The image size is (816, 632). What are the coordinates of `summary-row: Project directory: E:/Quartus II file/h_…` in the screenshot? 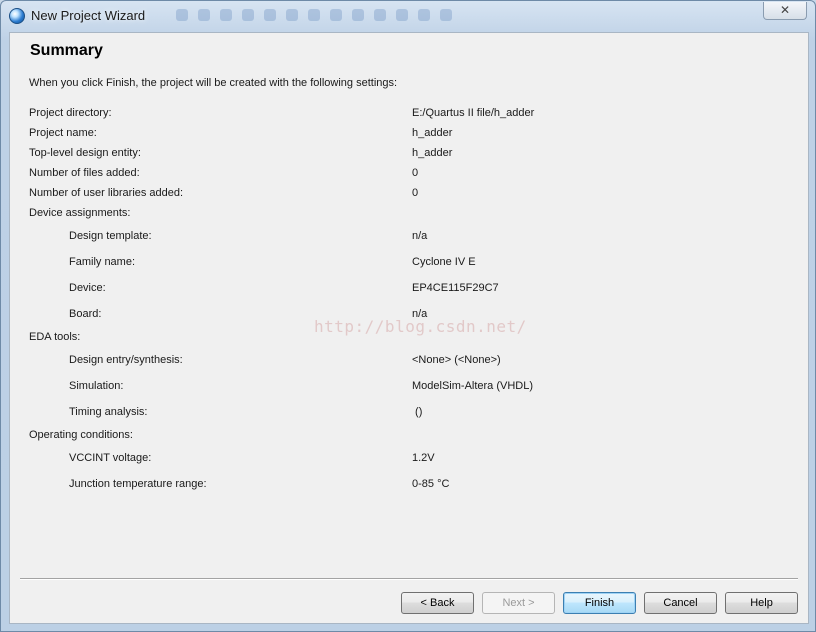 It's located at (405, 114).